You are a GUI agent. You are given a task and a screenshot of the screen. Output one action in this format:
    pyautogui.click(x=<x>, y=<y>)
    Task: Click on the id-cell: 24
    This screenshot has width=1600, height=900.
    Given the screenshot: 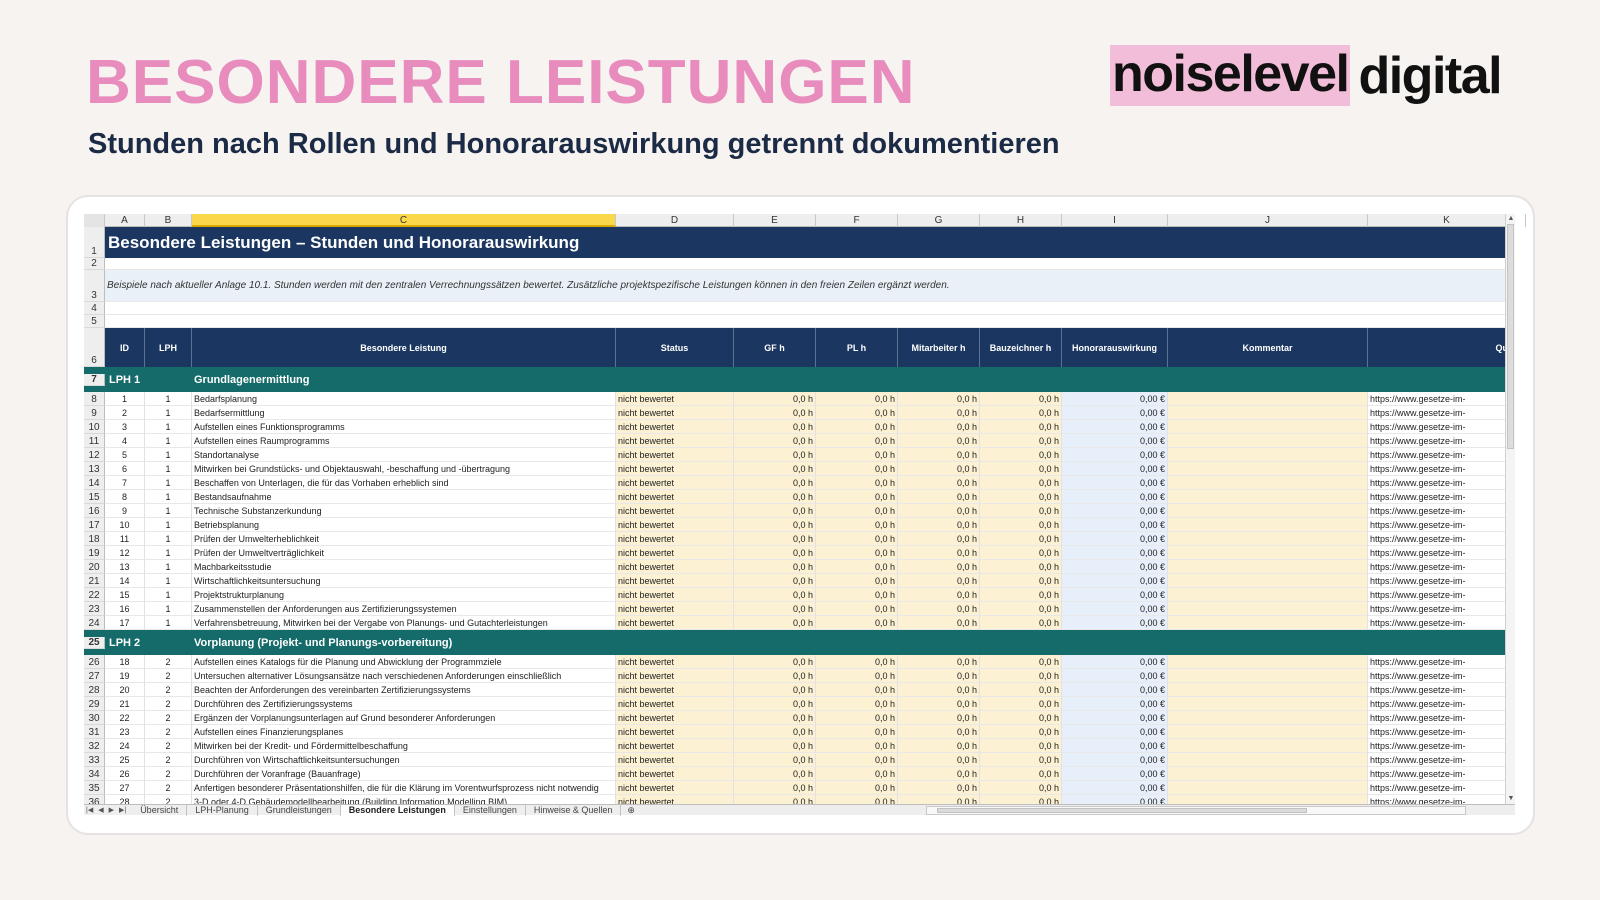 What is the action you would take?
    pyautogui.click(x=125, y=746)
    